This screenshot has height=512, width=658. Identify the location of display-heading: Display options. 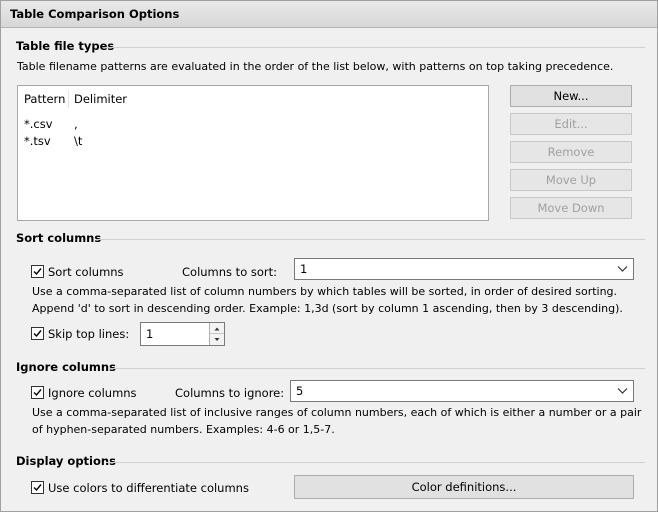
(66, 461).